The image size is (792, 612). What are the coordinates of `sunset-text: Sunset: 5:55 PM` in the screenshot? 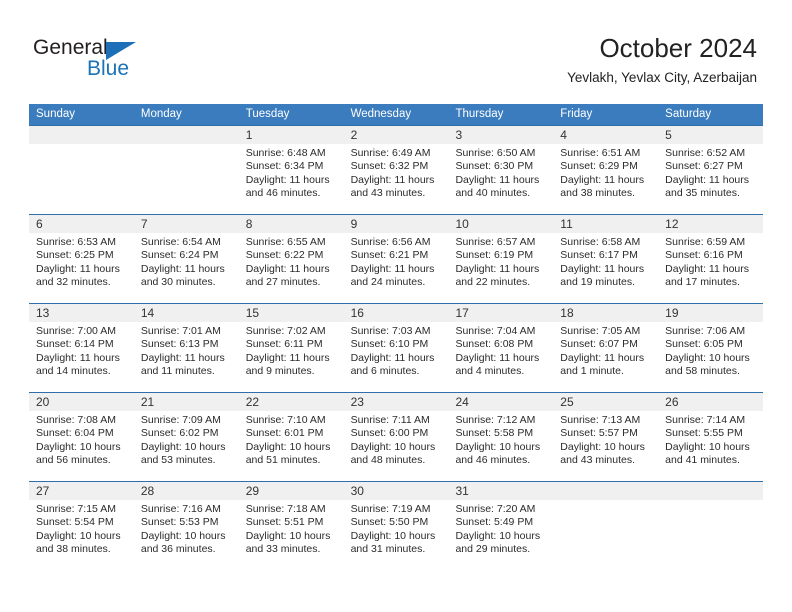 It's located at (704, 433).